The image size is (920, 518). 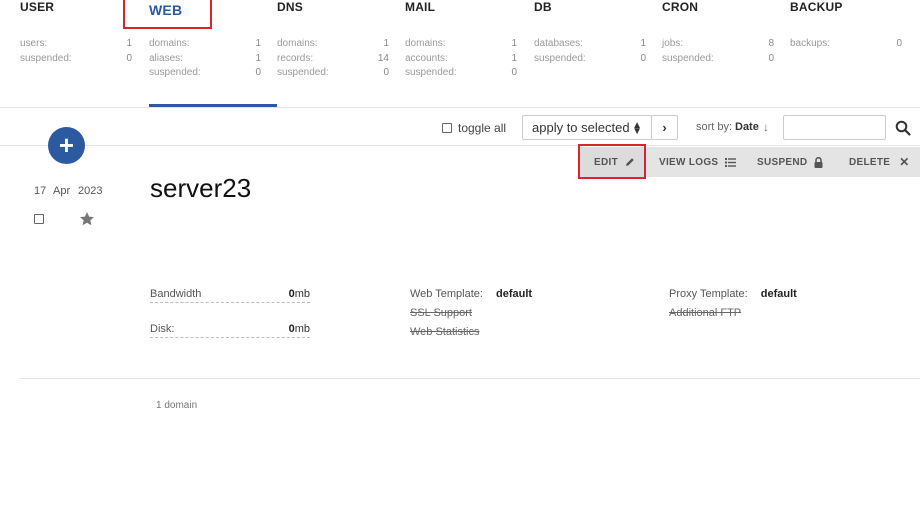 I want to click on proxy-template: Proxy Template: default, so click(x=733, y=294).